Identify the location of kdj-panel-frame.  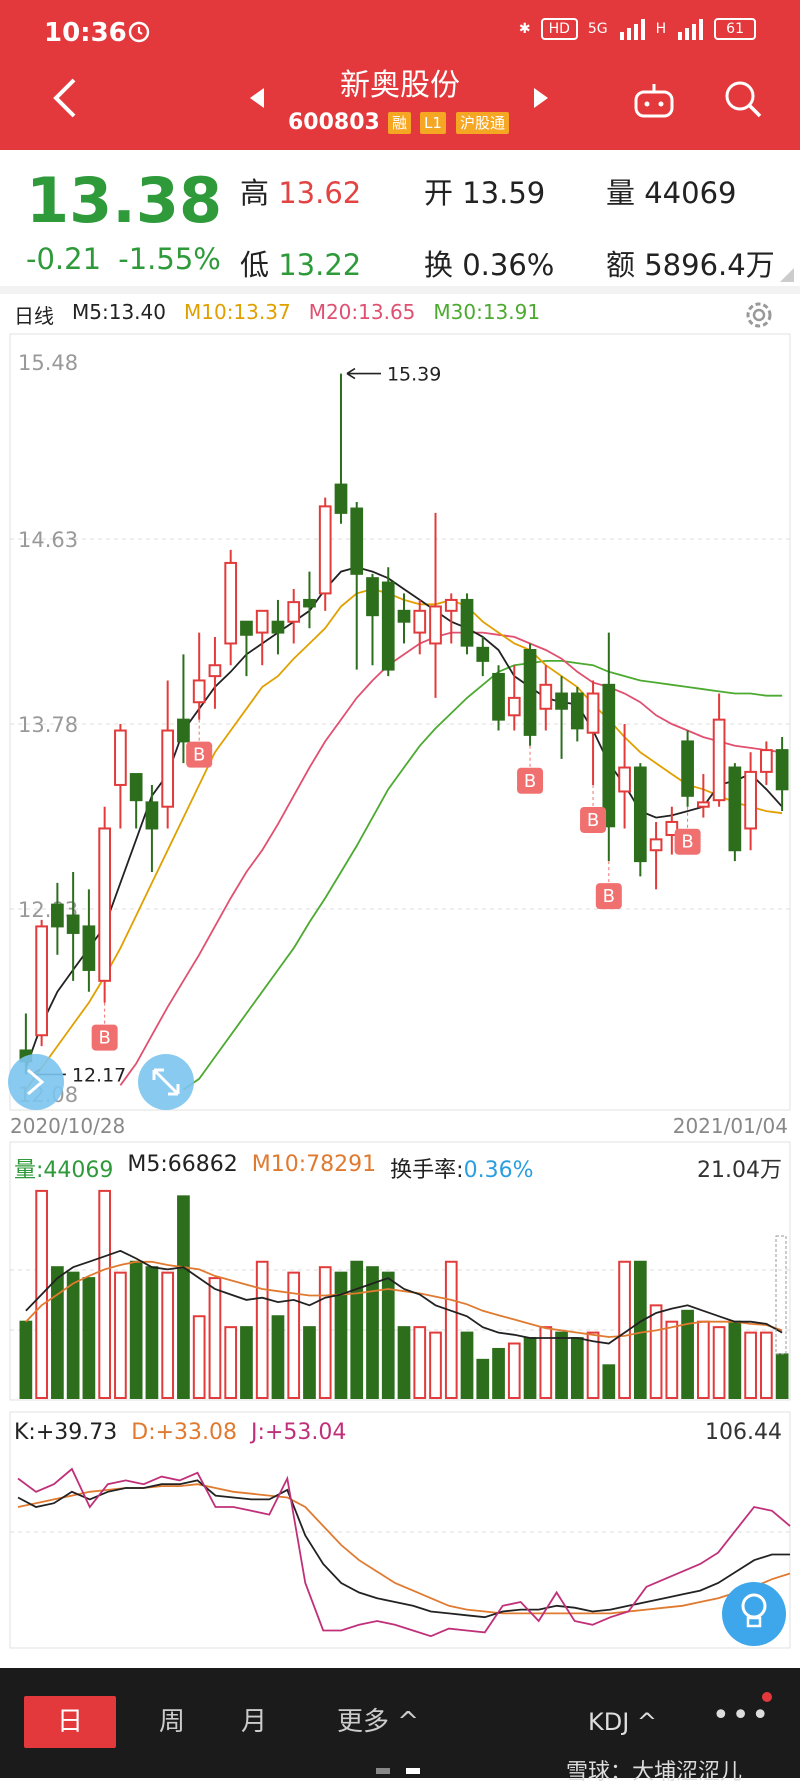
(400, 1530).